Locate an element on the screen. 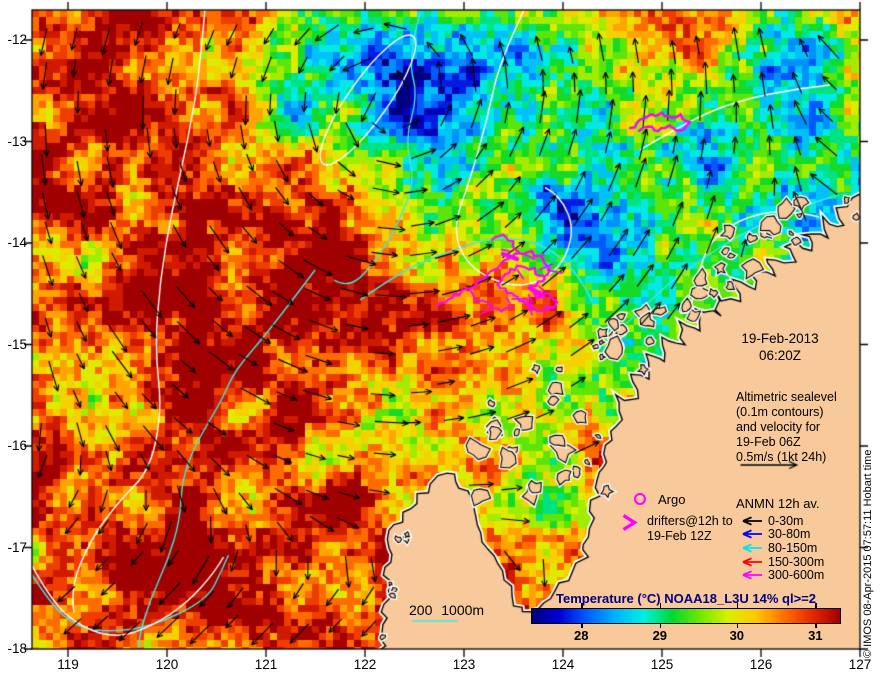 The height and width of the screenshot is (680, 880). anmn-entry-label: 80-150m is located at coordinates (793, 547).